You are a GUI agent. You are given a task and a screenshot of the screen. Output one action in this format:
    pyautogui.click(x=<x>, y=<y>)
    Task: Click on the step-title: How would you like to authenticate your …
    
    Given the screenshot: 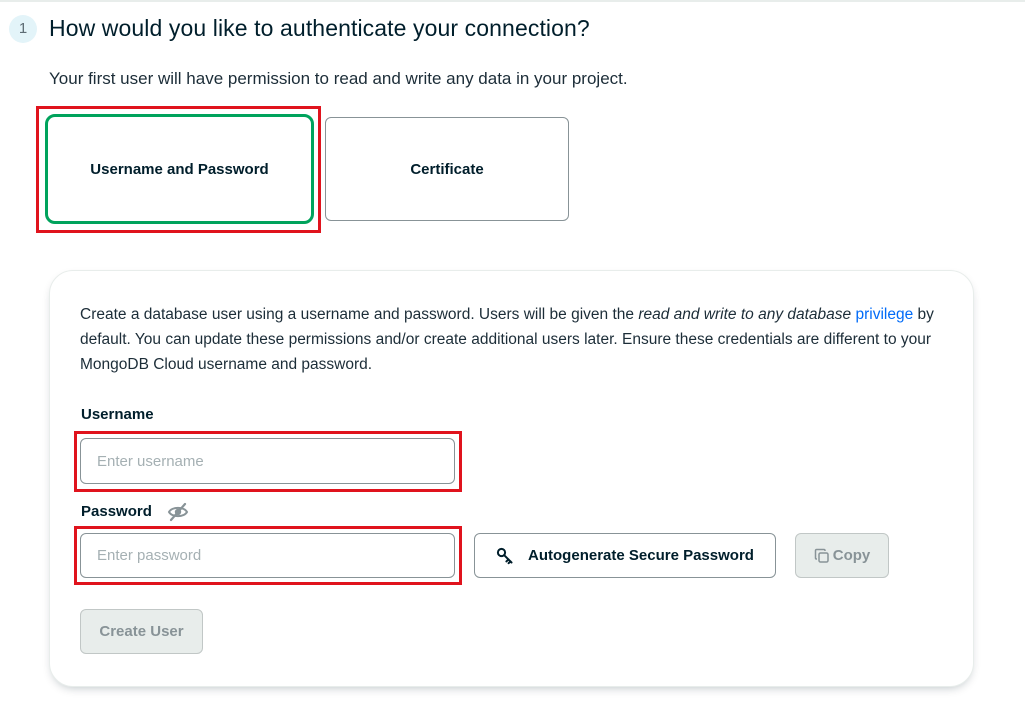 What is the action you would take?
    pyautogui.click(x=319, y=28)
    